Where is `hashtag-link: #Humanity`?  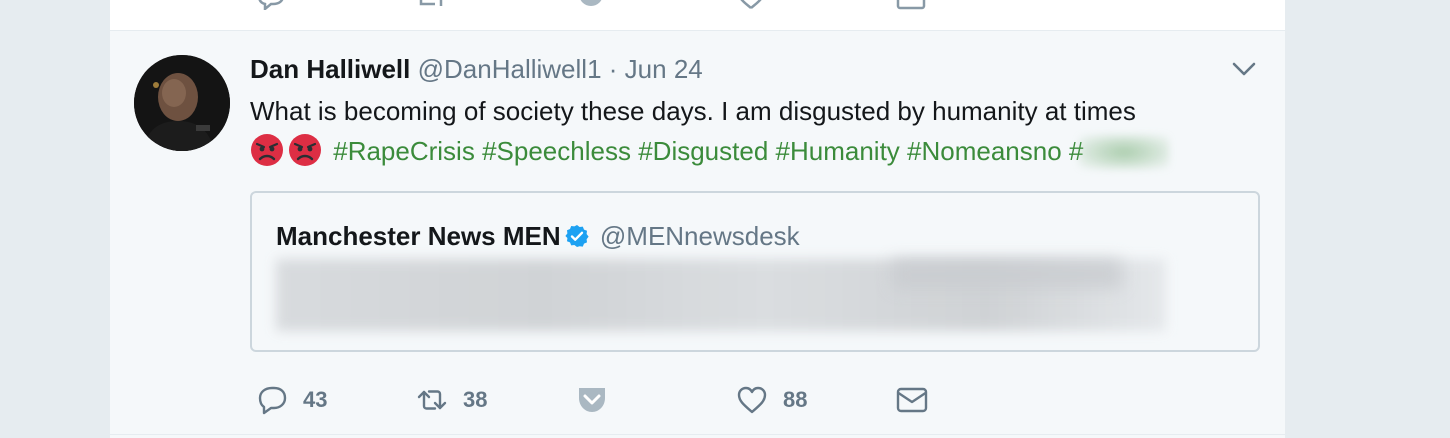 hashtag-link: #Humanity is located at coordinates (838, 151).